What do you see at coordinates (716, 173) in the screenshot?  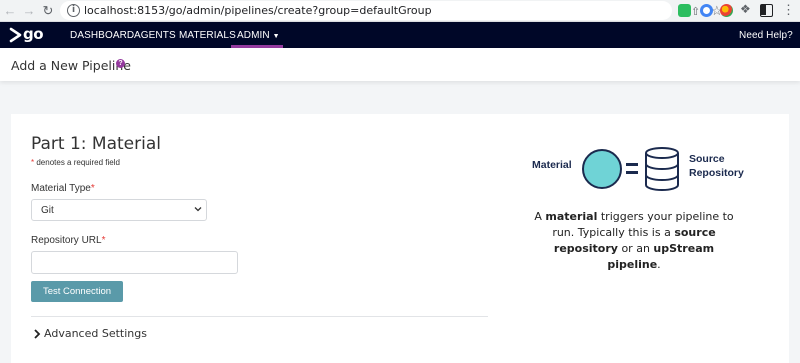 I see `source-label-line2: Repository` at bounding box center [716, 173].